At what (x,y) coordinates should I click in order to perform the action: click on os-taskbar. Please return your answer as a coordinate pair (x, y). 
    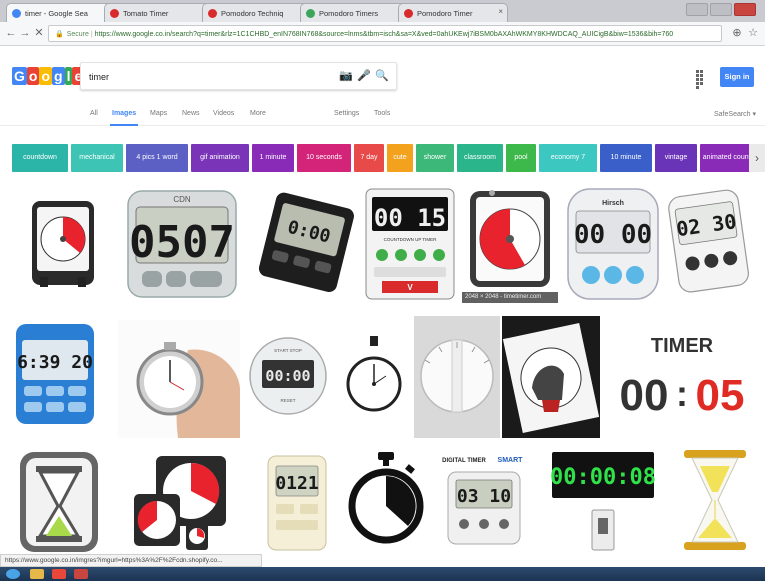
    Looking at the image, I should click on (382, 574).